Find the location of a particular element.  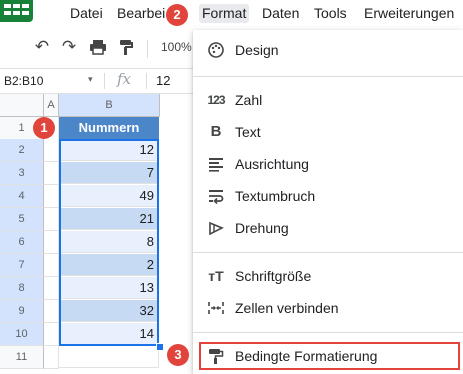

callout-2: 2 is located at coordinates (177, 15).